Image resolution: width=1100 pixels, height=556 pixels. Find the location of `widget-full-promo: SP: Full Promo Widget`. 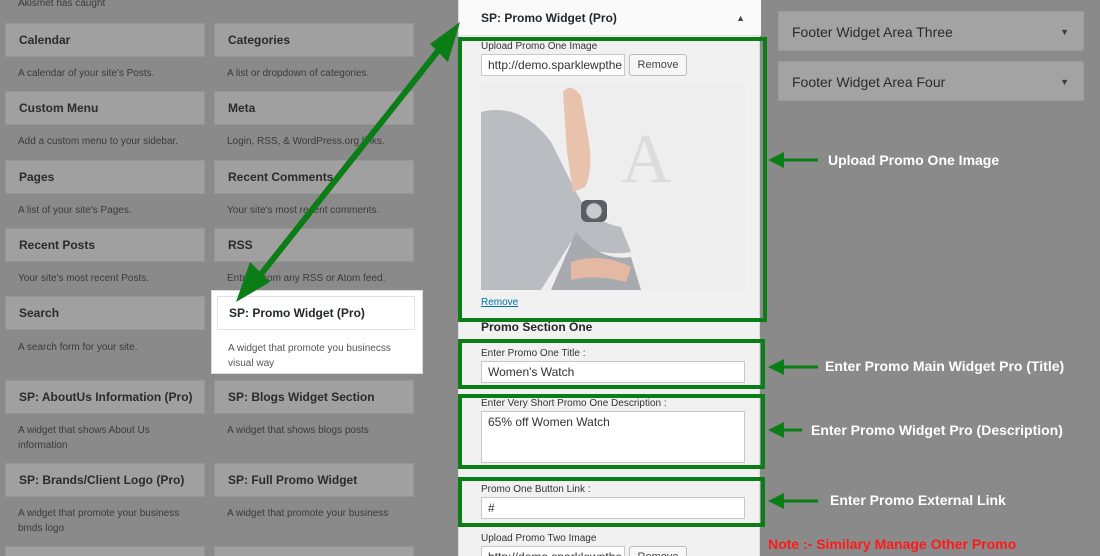

widget-full-promo: SP: Full Promo Widget is located at coordinates (314, 480).